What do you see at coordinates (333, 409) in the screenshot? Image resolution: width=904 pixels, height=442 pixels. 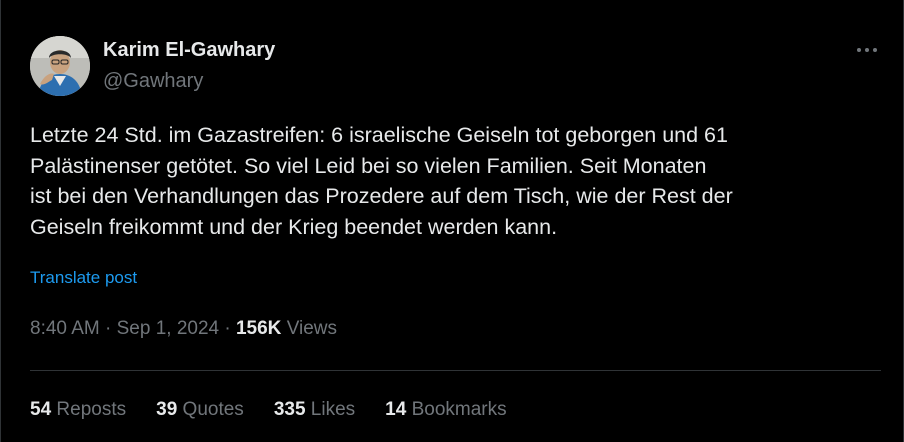 I see `likes-label: Likes` at bounding box center [333, 409].